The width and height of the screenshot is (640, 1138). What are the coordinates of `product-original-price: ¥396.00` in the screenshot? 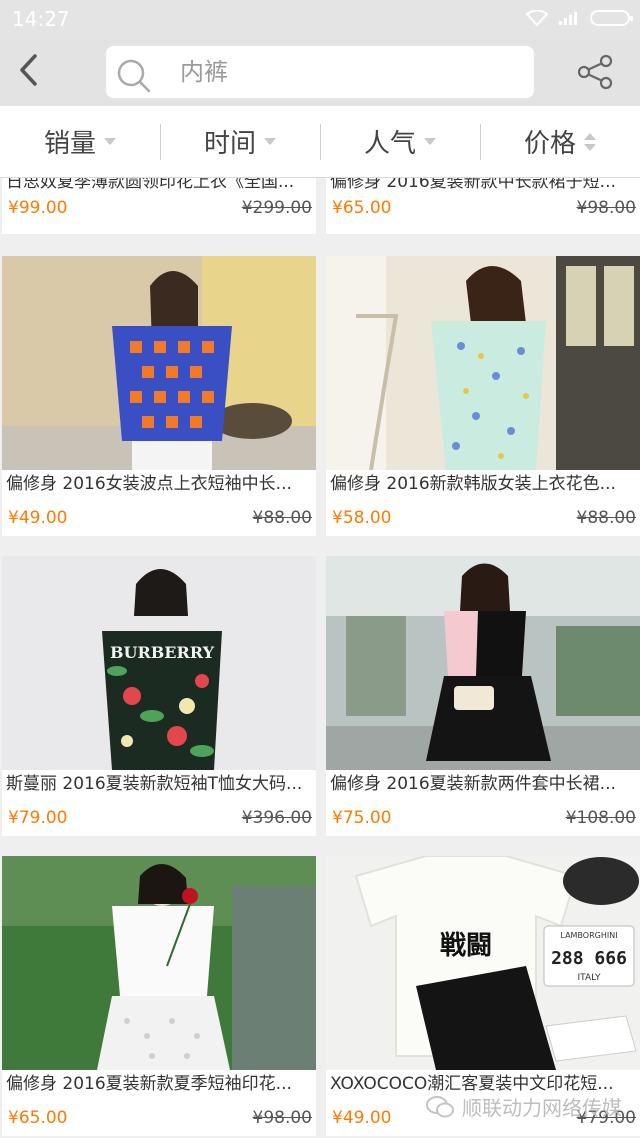 It's located at (276, 818).